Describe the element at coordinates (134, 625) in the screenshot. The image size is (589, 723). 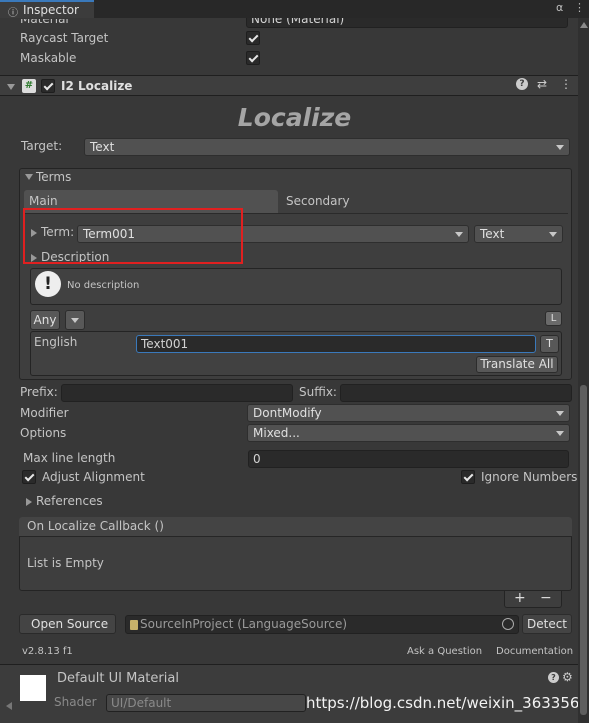
I see `source-asset-icon` at that location.